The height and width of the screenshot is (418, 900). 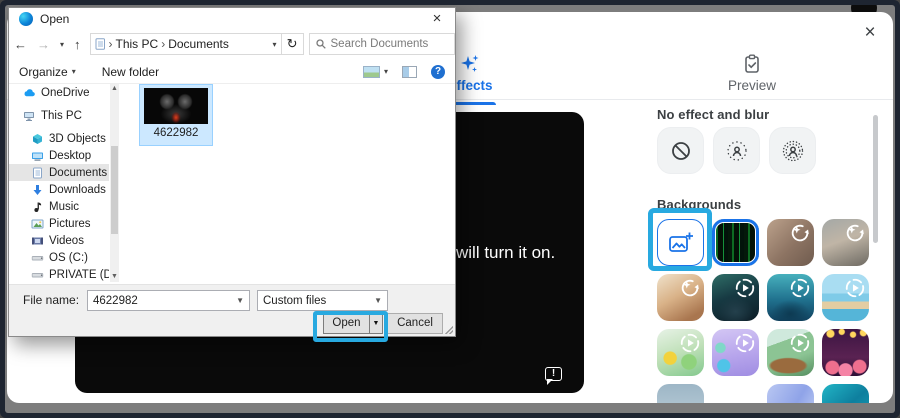 What do you see at coordinates (292, 44) in the screenshot?
I see `refresh-icon: ↻` at bounding box center [292, 44].